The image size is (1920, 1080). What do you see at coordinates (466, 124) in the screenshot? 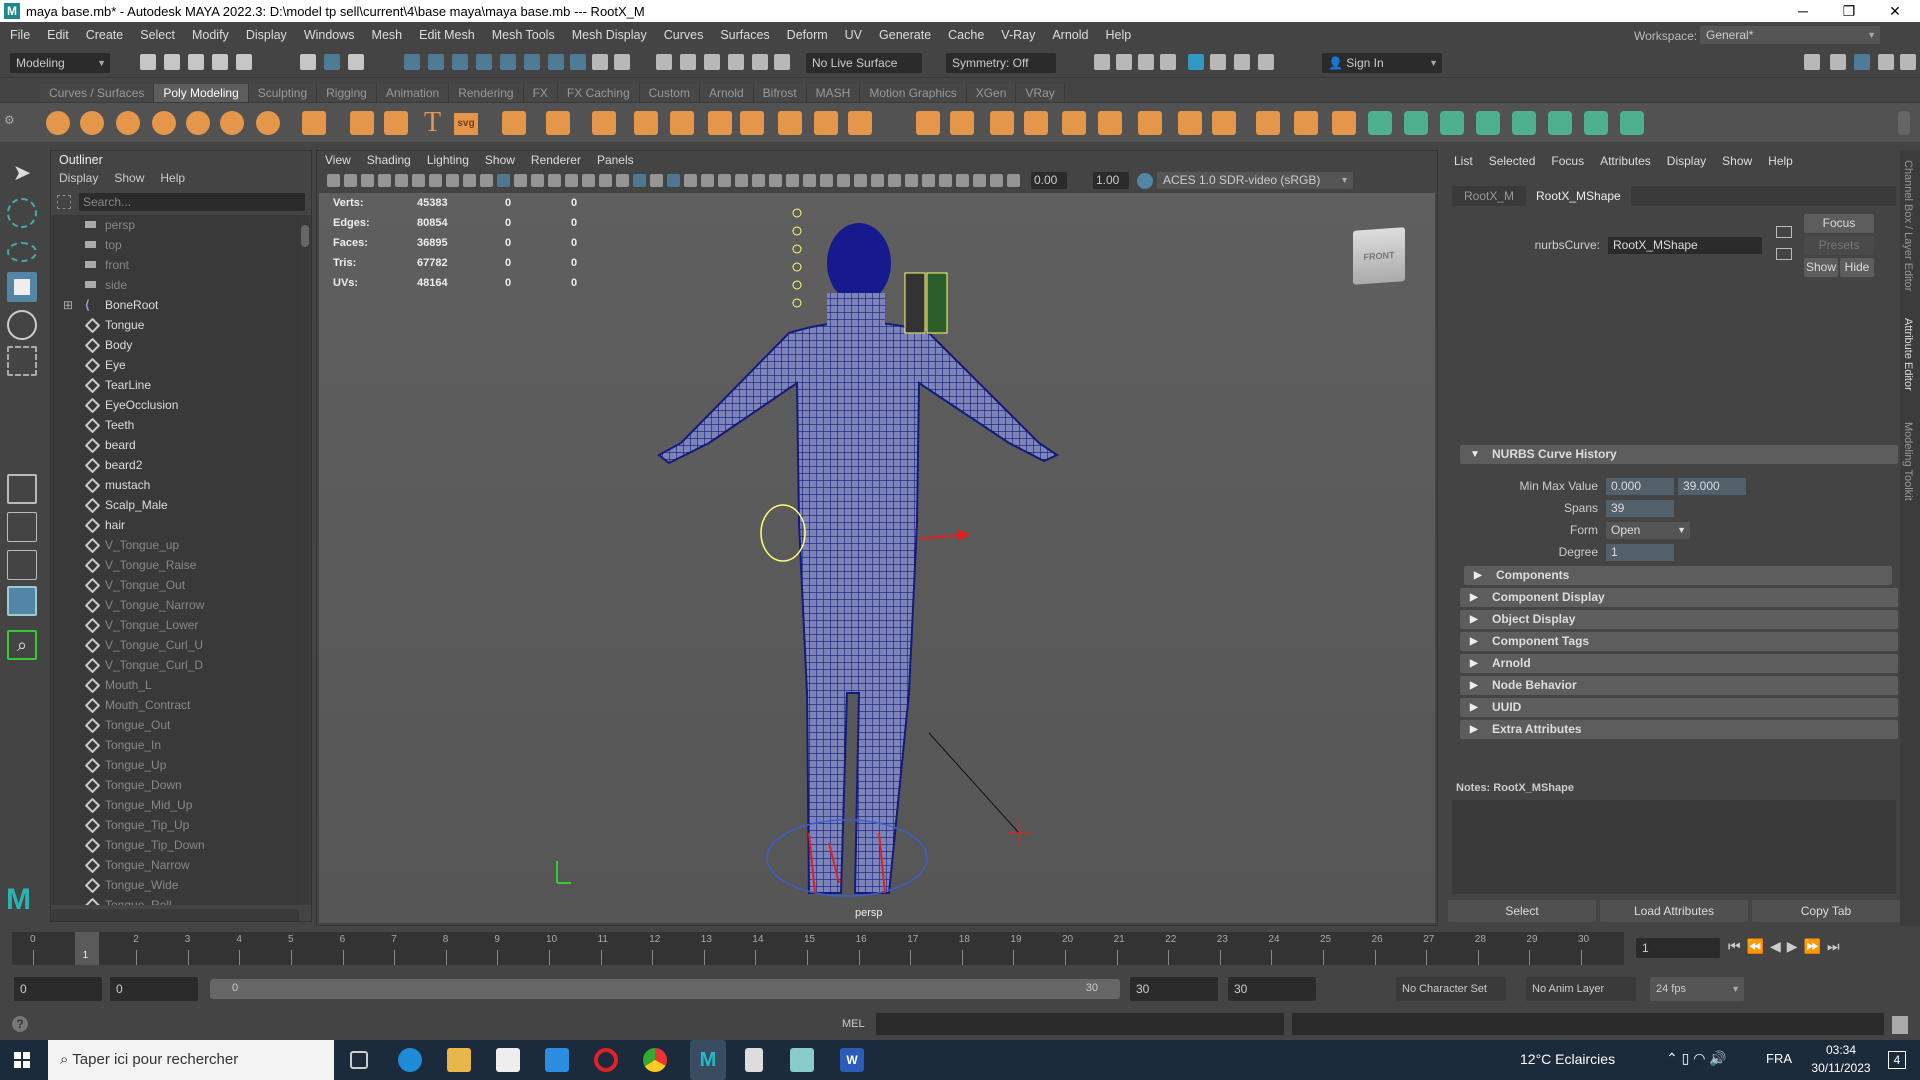
I see `svg-tool-icon: svg` at bounding box center [466, 124].